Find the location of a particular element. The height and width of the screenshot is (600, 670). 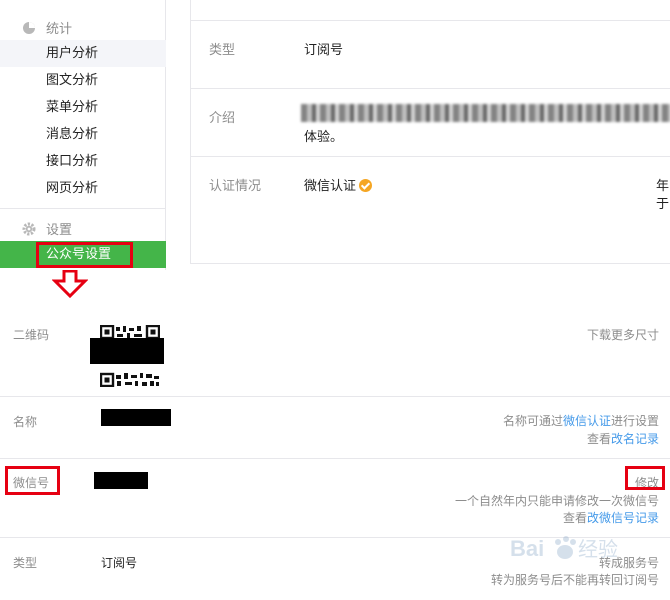

sidebar-item-article-analysis: 图文分析 is located at coordinates (83, 80).